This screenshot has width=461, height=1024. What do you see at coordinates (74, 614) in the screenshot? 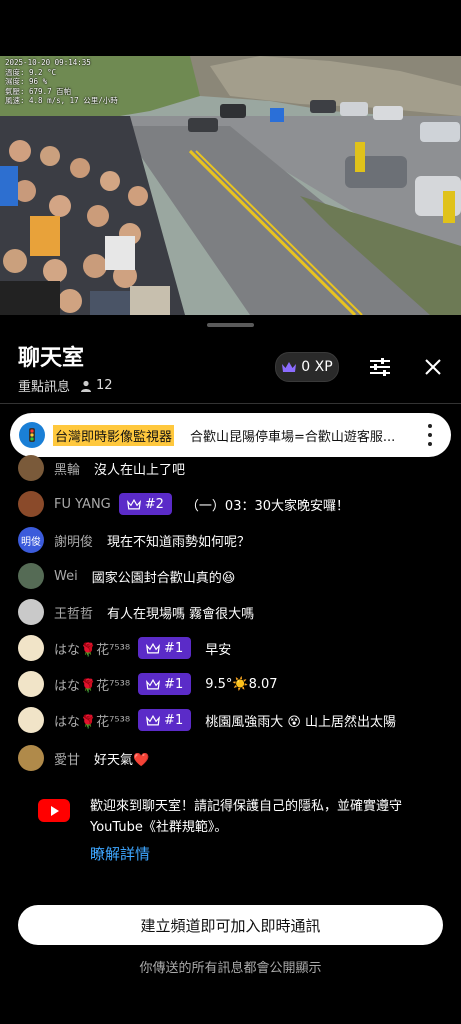
I see `author-name: 王哲哲` at bounding box center [74, 614].